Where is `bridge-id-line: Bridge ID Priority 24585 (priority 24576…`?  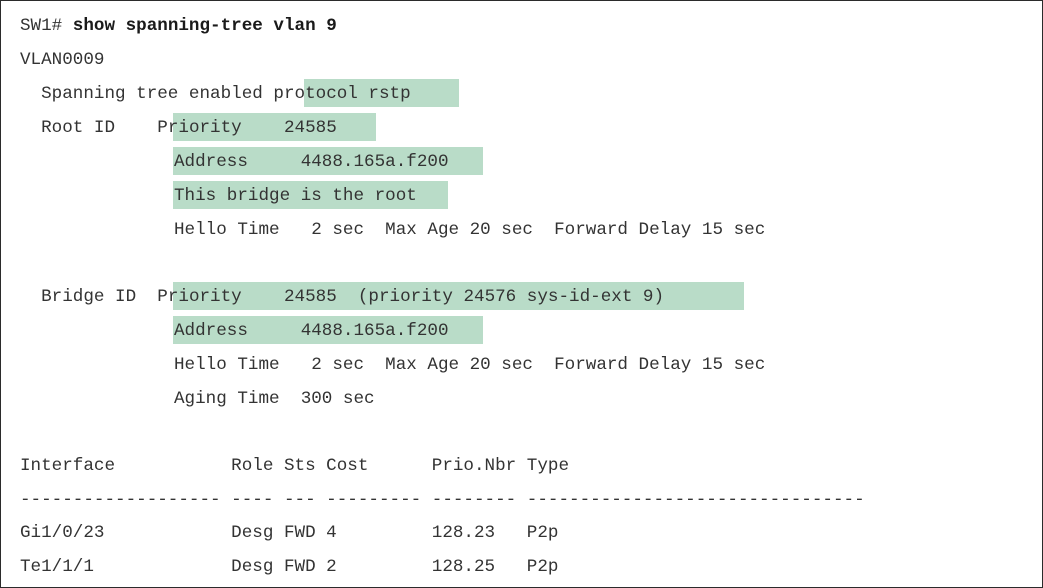 bridge-id-line: Bridge ID Priority 24585 (priority 24576… is located at coordinates (342, 297).